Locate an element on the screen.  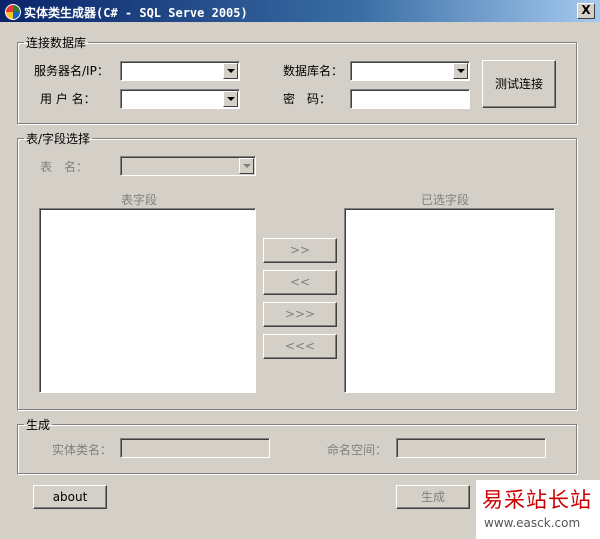
fields-label: 表字段 is located at coordinates (139, 200).